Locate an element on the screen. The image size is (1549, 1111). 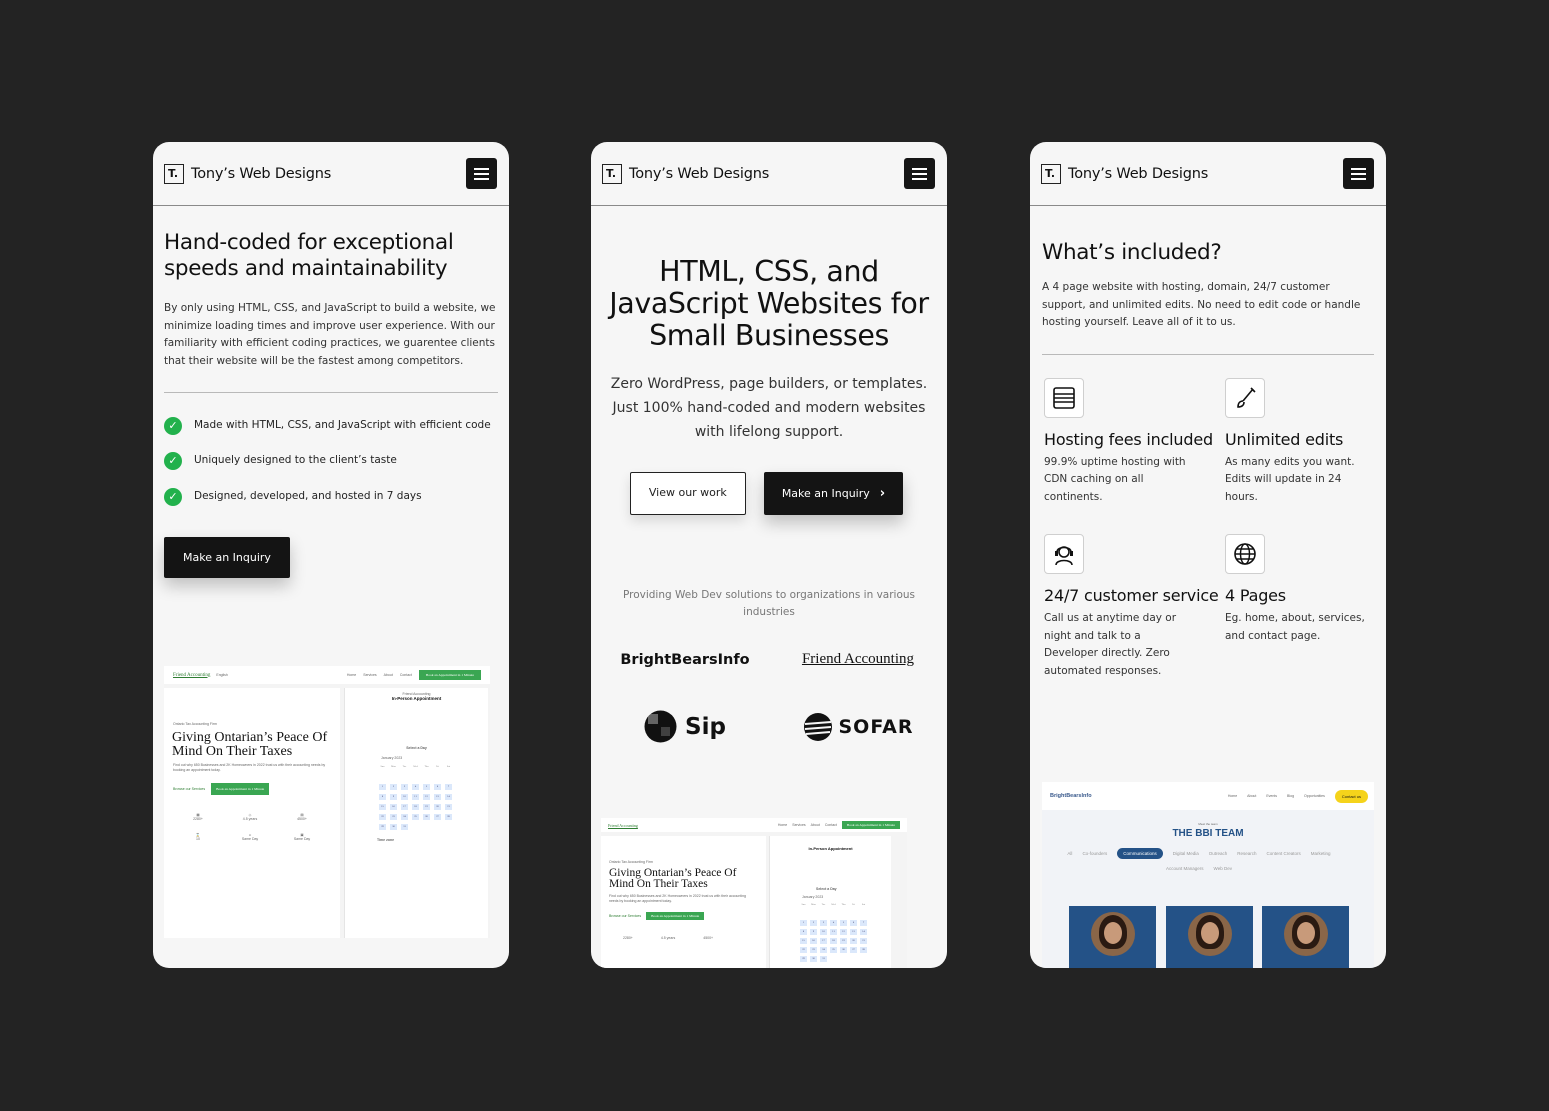
calendar-weekday: Sat is located at coordinates (863, 904).